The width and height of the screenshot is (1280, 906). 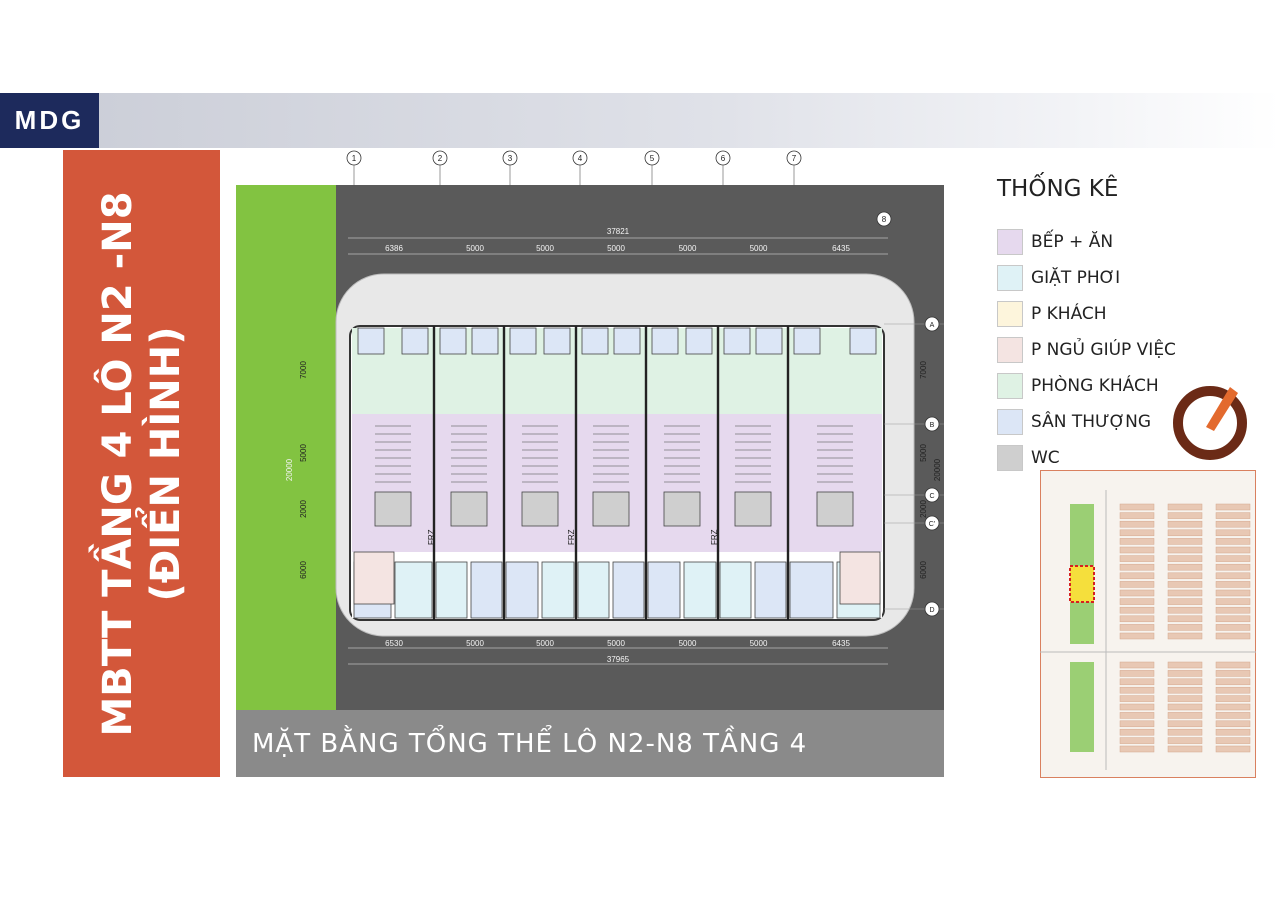 What do you see at coordinates (1148, 624) in the screenshot?
I see `site-key-map` at bounding box center [1148, 624].